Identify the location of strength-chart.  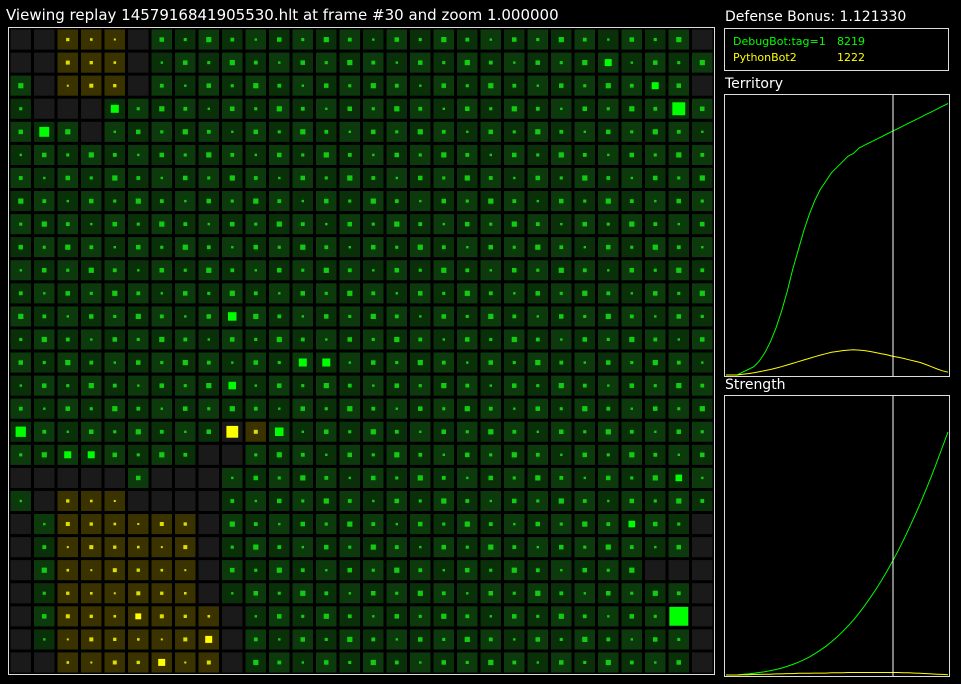
(837, 536).